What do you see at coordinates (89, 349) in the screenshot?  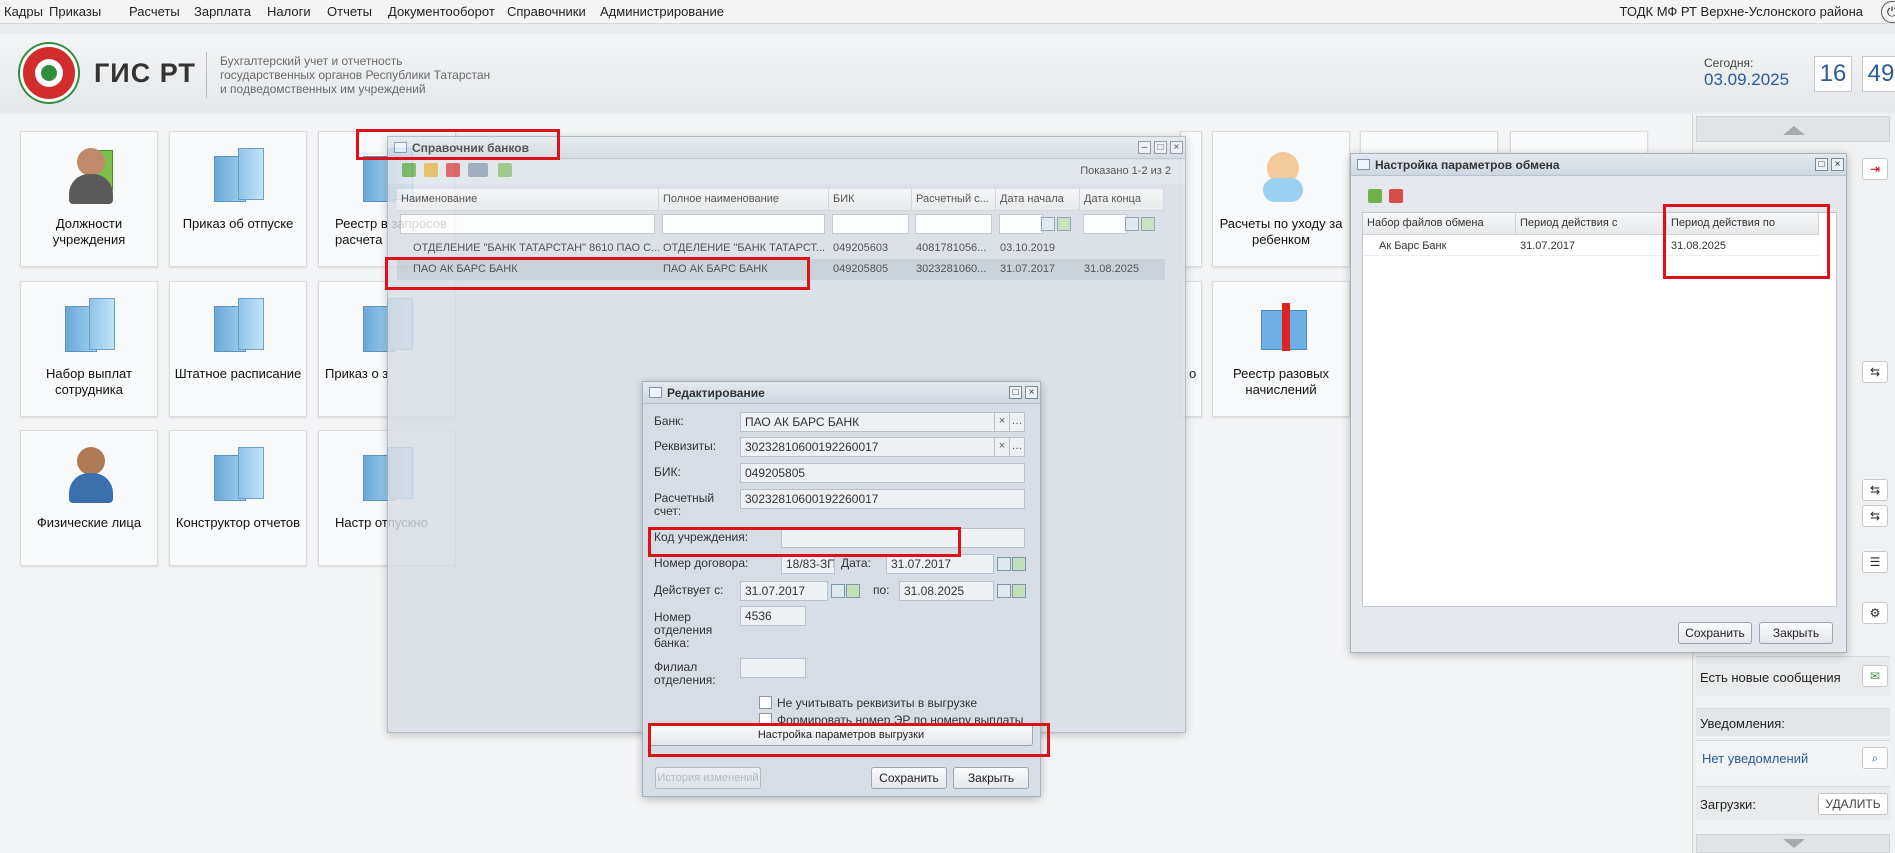 I see `tile-payment-set: Набор выплат сотрудника` at bounding box center [89, 349].